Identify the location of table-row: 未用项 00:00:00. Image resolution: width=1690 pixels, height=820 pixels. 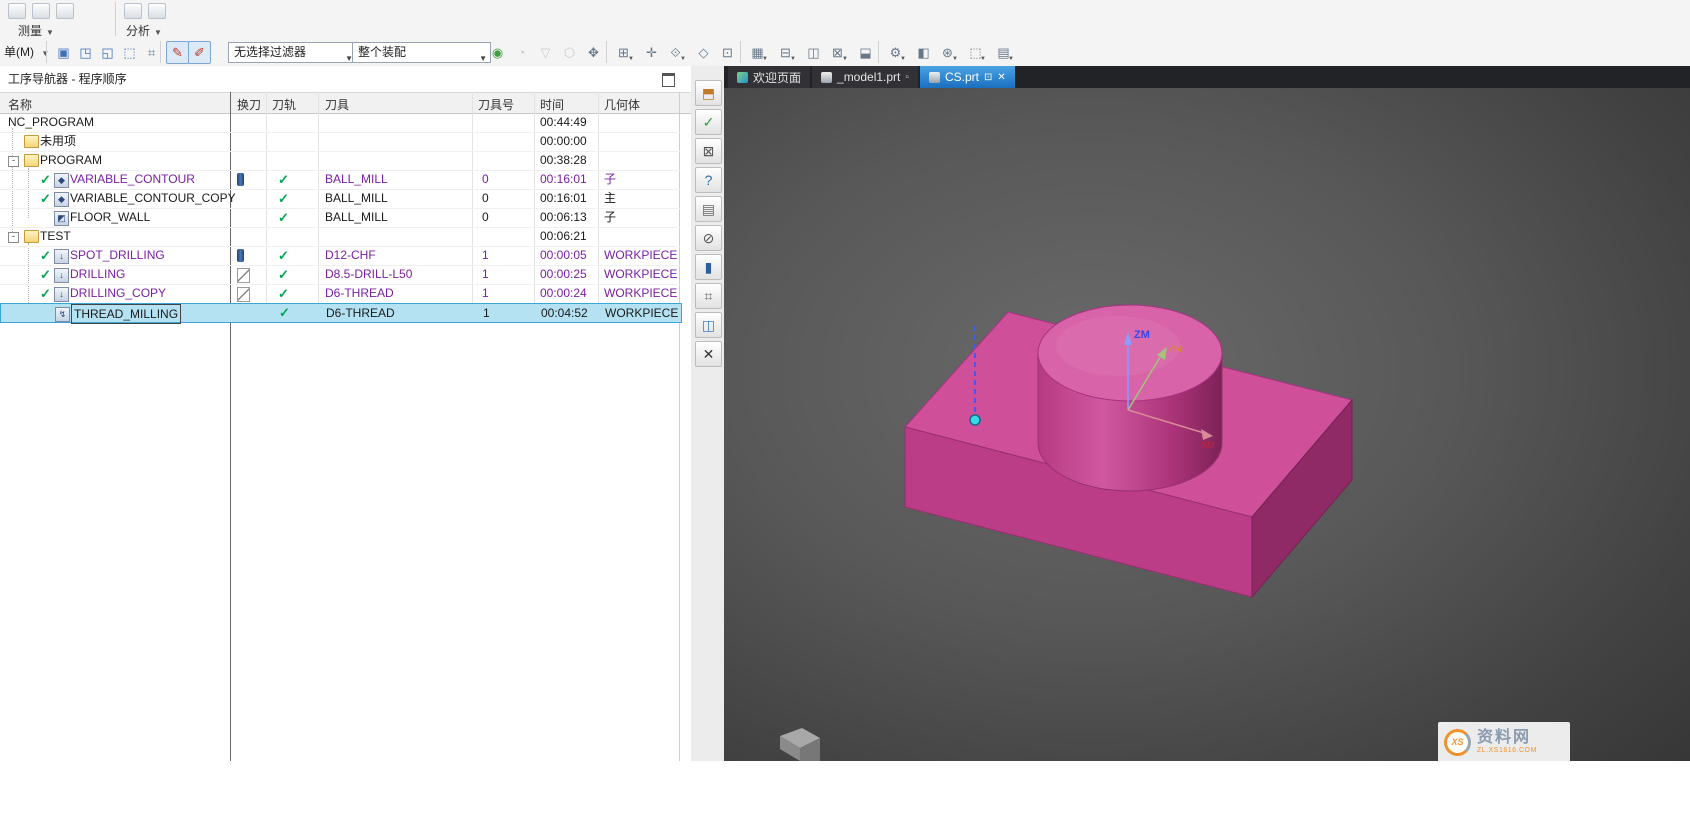
(340, 142).